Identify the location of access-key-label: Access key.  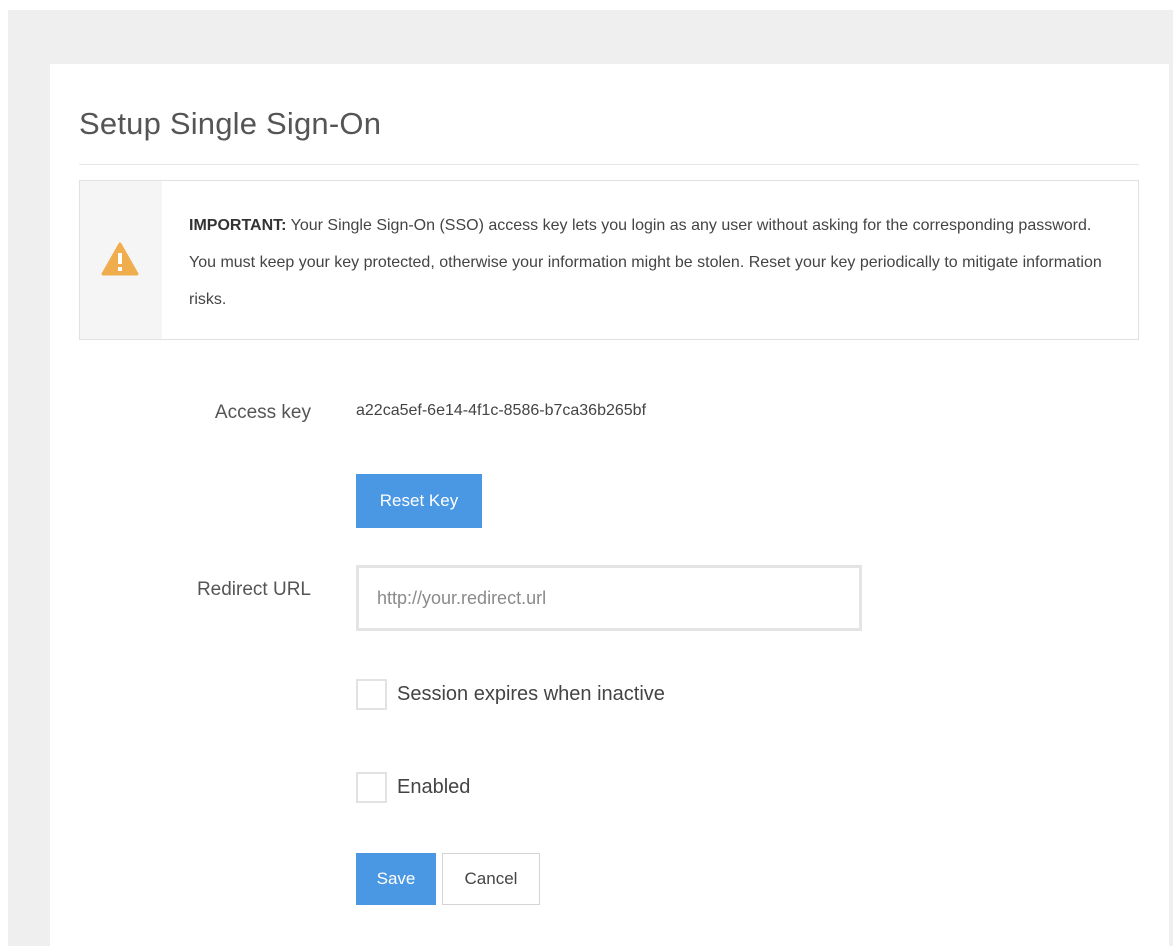
(262, 412).